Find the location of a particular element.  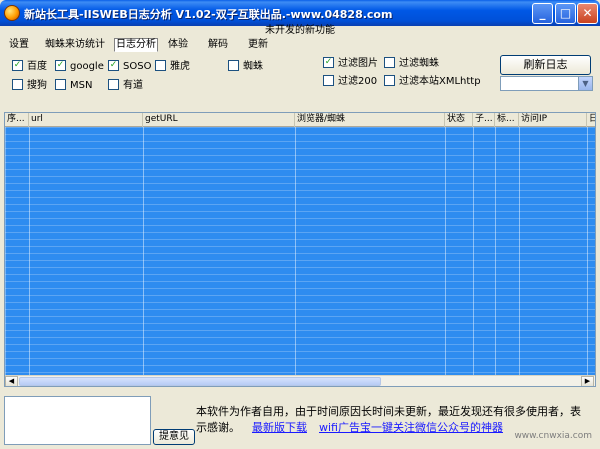

scroll-left-icon: ◀ is located at coordinates (11, 381).